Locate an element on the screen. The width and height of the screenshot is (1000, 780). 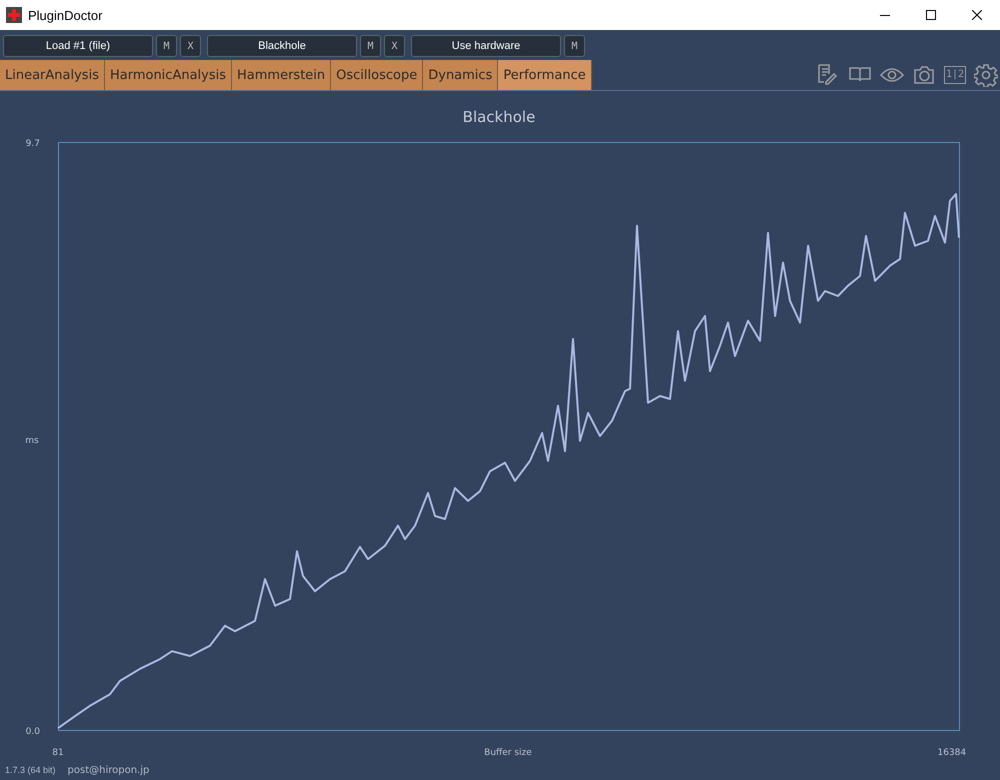
maximize-icon is located at coordinates (931, 15).